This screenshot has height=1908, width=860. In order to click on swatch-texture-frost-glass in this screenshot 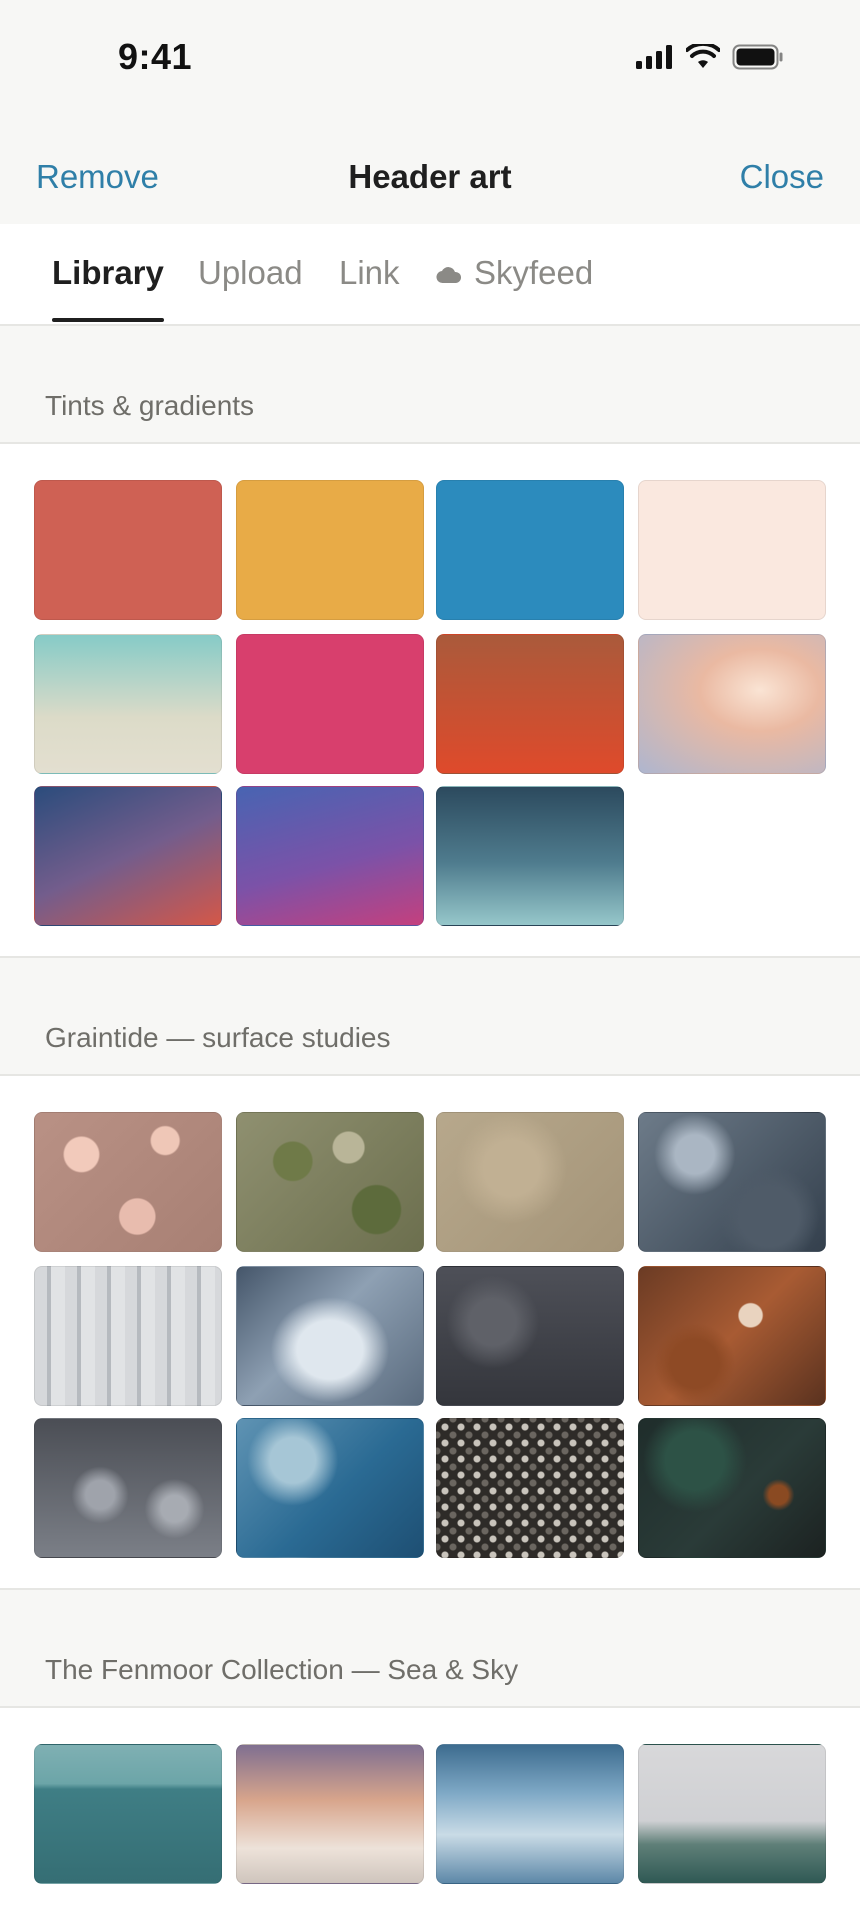, I will do `click(330, 1336)`.